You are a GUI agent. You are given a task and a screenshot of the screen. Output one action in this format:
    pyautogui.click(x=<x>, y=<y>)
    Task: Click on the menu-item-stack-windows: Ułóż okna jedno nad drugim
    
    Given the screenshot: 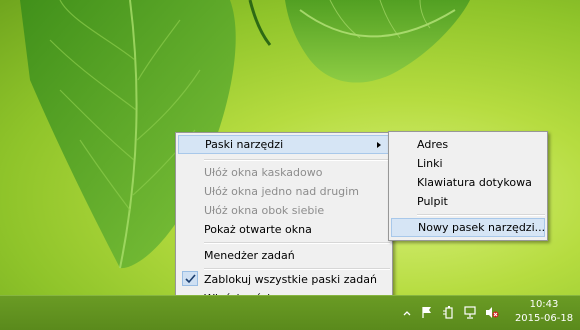 What is the action you would take?
    pyautogui.click(x=284, y=191)
    